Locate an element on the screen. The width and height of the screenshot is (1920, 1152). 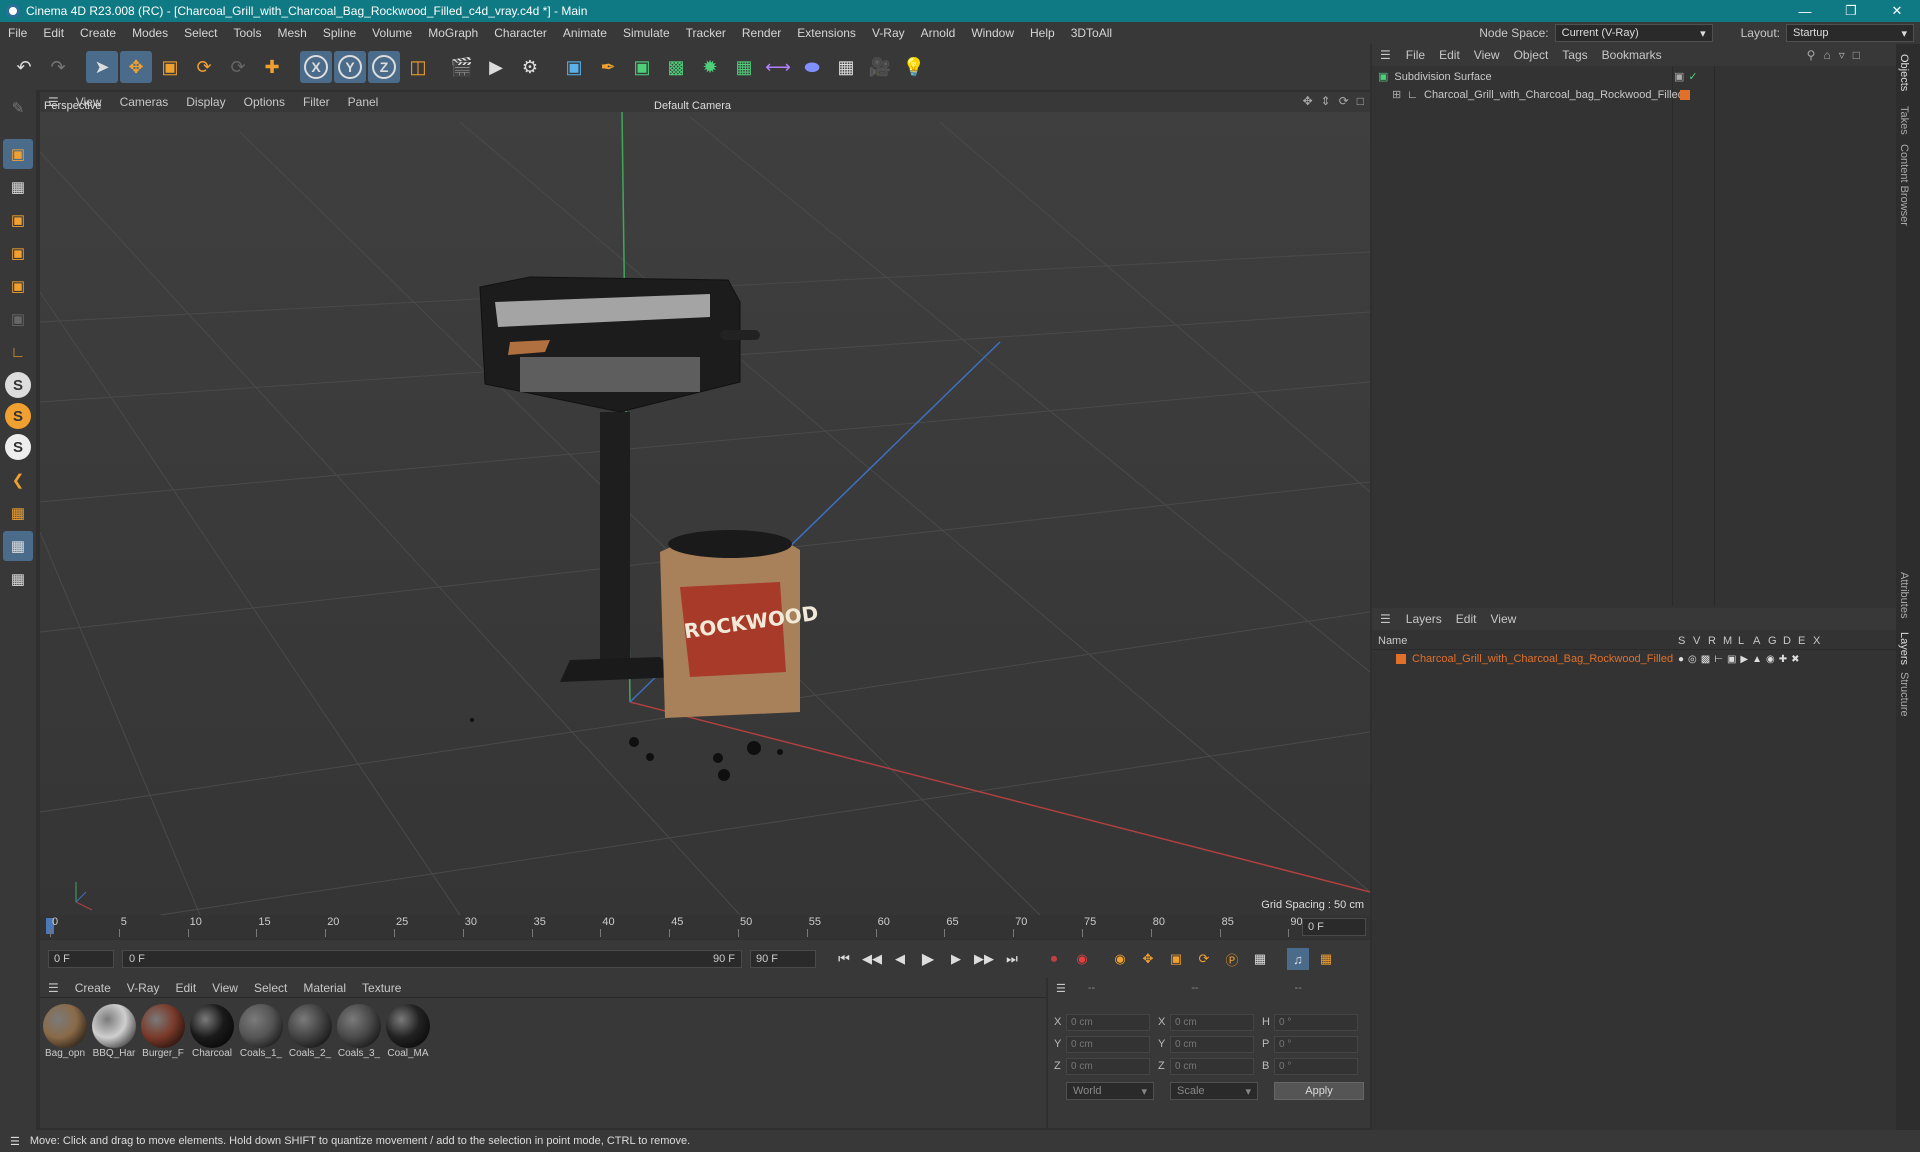
snap-settings-icon: S is located at coordinates (18, 416).